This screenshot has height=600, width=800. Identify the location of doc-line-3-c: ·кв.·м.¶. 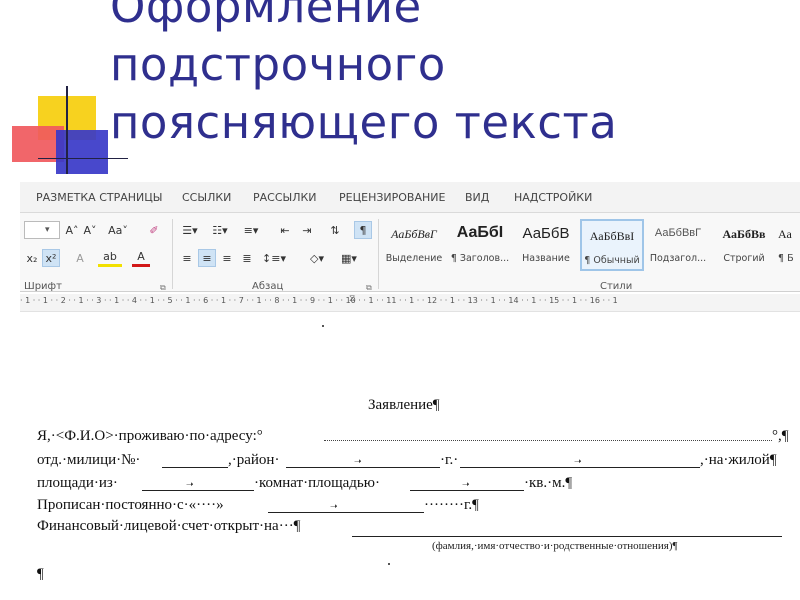
(548, 483).